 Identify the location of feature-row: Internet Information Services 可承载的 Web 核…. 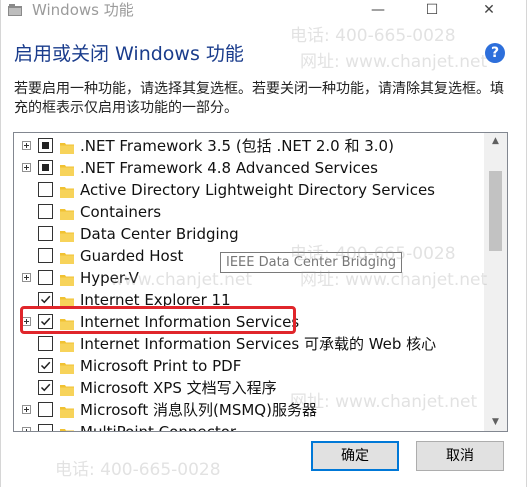
(249, 344).